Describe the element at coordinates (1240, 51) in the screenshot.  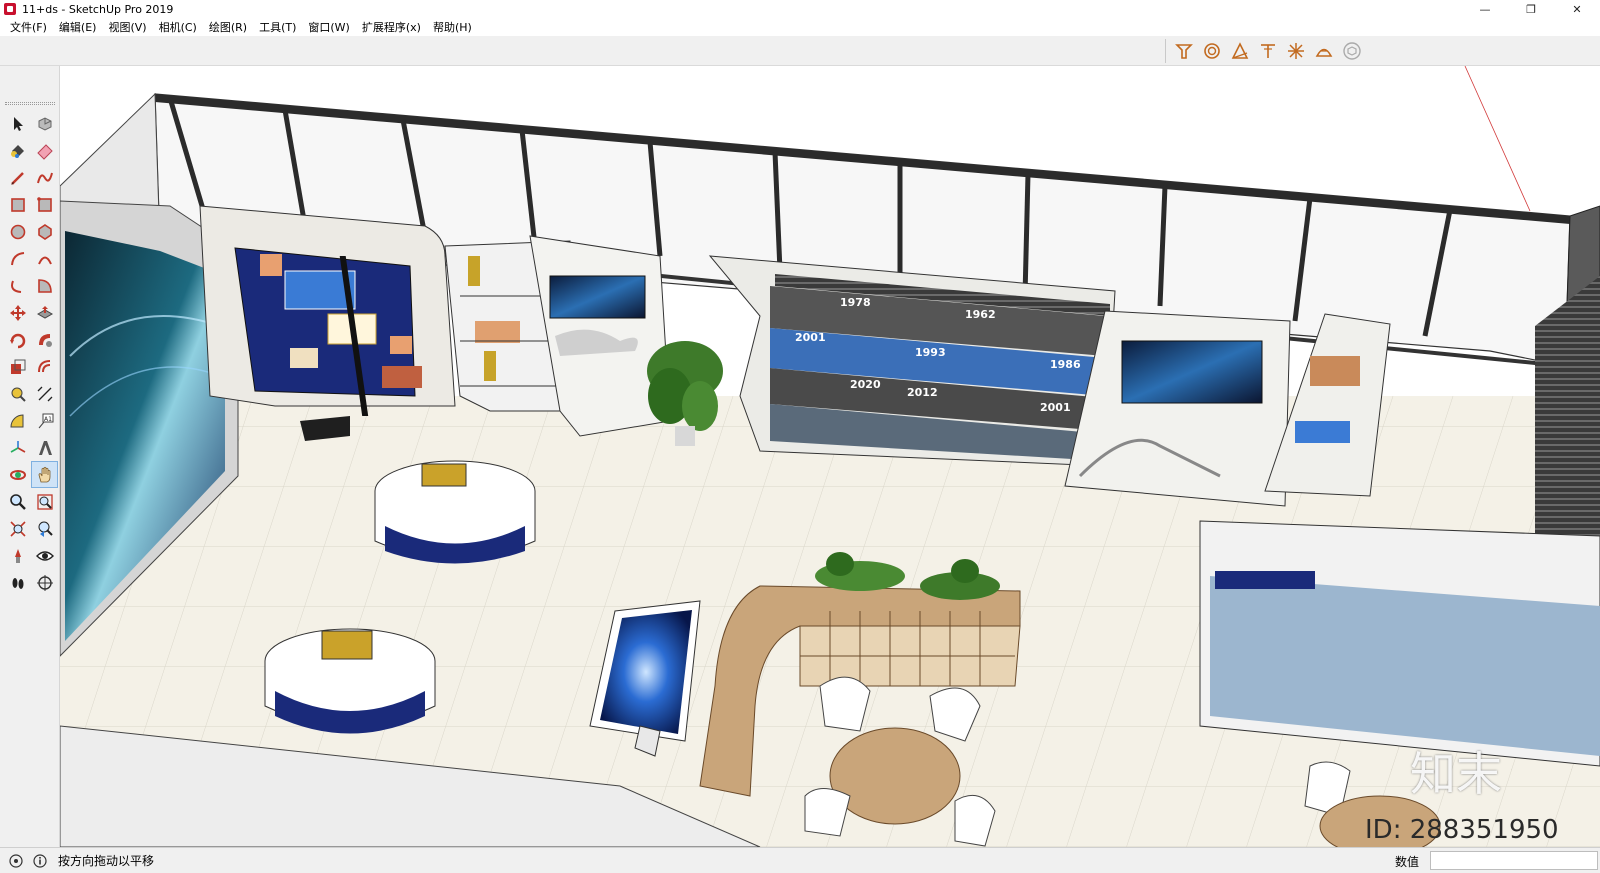
I see `front-view-icon` at that location.